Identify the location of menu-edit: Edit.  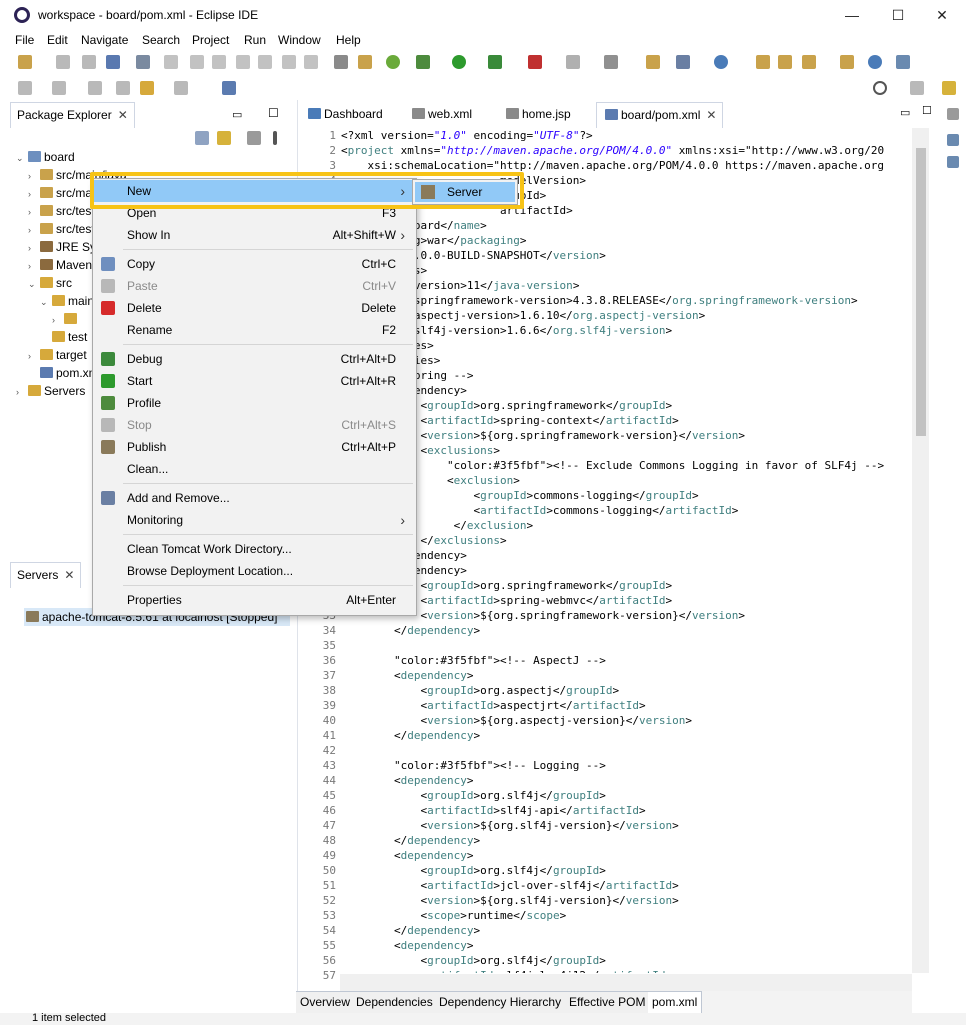
(57, 40).